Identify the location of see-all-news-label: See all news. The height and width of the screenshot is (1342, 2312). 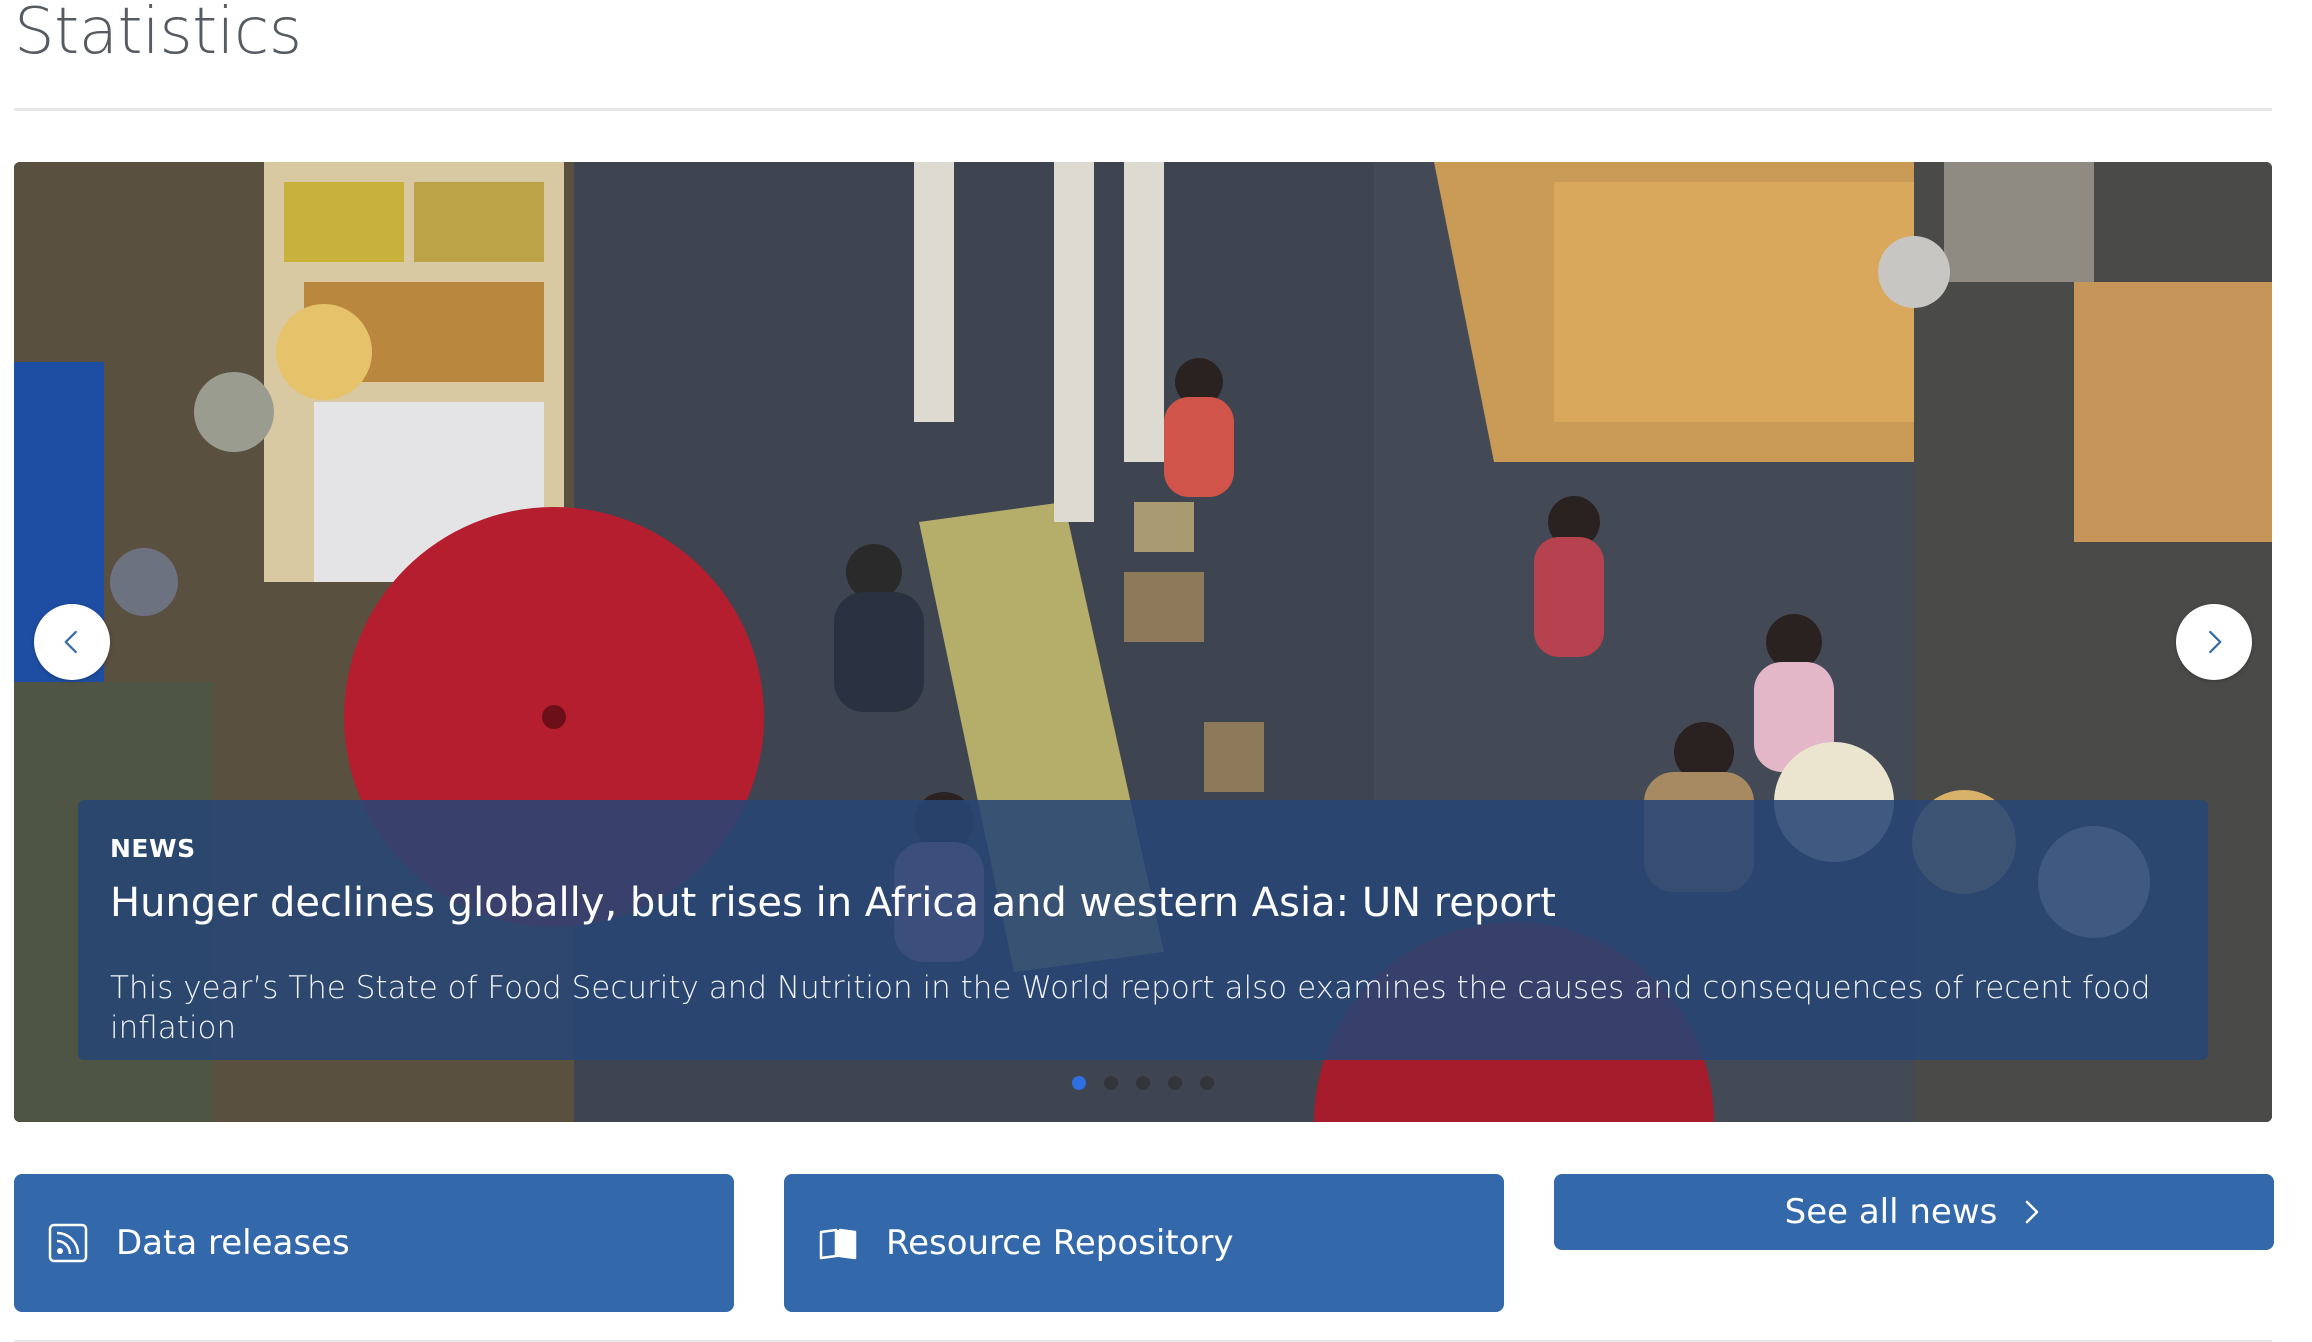
(1891, 1212).